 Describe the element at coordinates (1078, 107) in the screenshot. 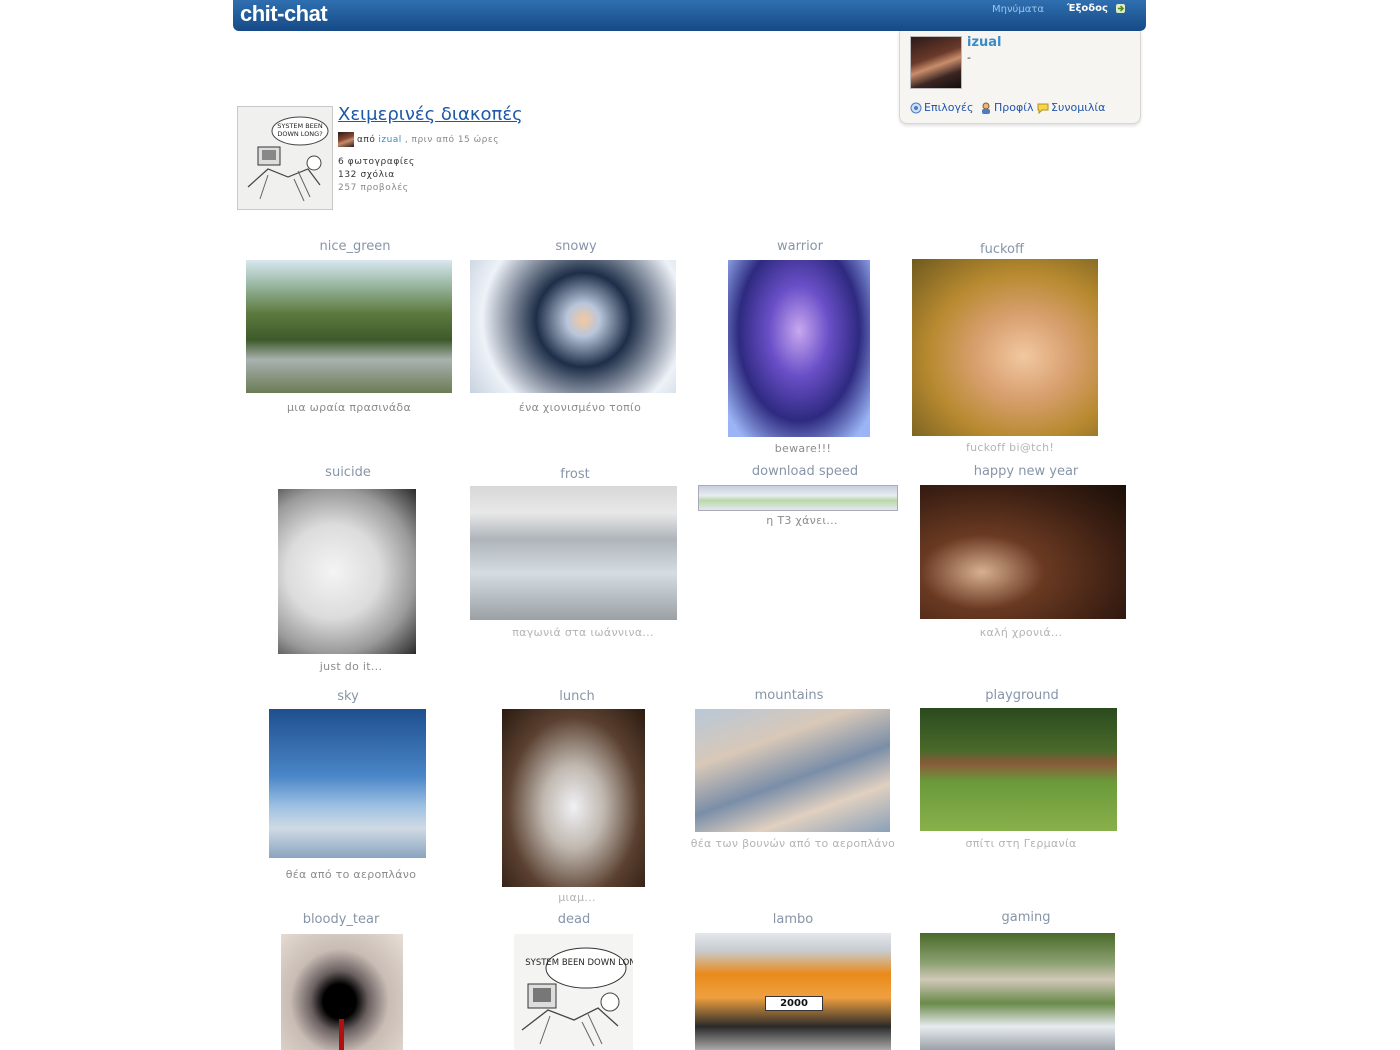

I see `chat-label: Συνομιλία` at that location.